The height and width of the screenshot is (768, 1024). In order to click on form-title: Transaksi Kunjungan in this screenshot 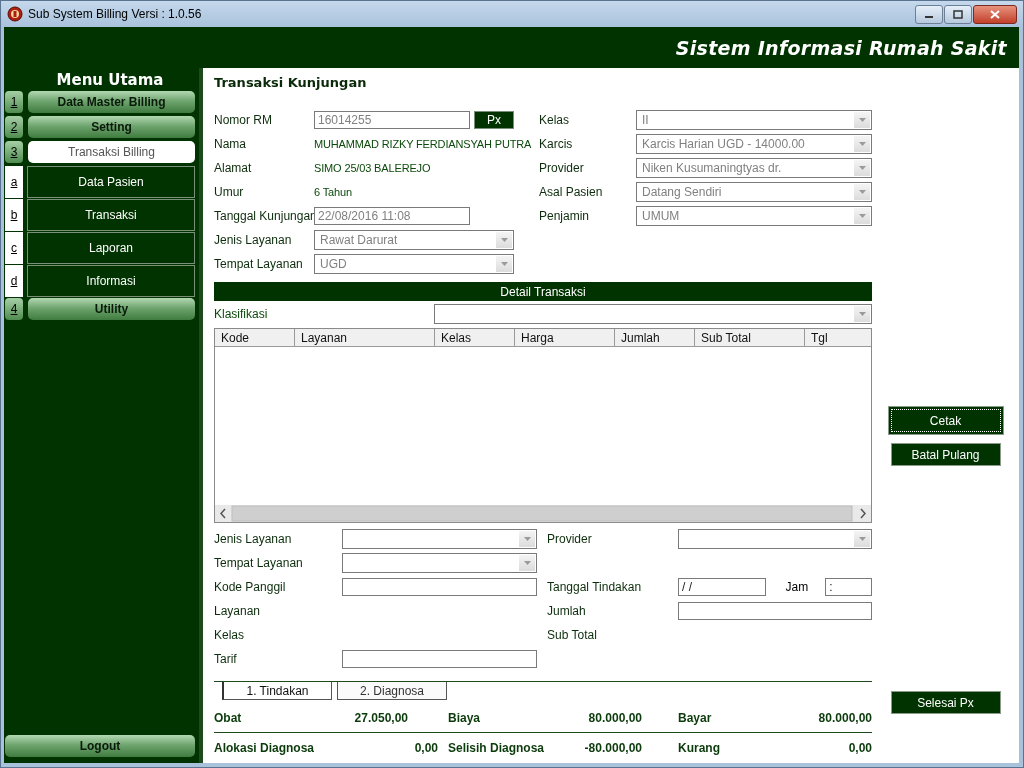, I will do `click(291, 83)`.